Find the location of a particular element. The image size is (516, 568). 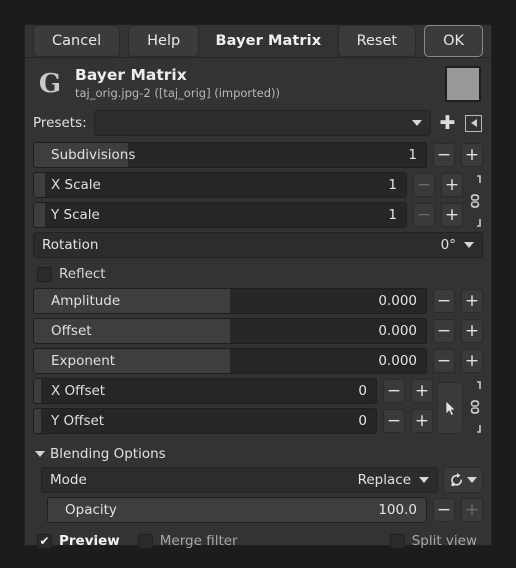

x-offset-minus-button: − is located at coordinates (394, 391).